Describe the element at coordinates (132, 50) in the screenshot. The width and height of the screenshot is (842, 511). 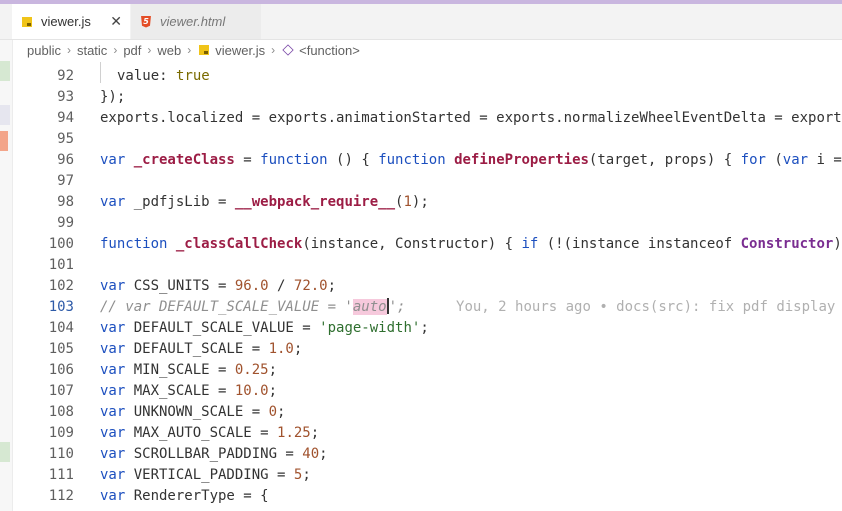
I see `breadcrumb-item-pdf: pdf` at that location.